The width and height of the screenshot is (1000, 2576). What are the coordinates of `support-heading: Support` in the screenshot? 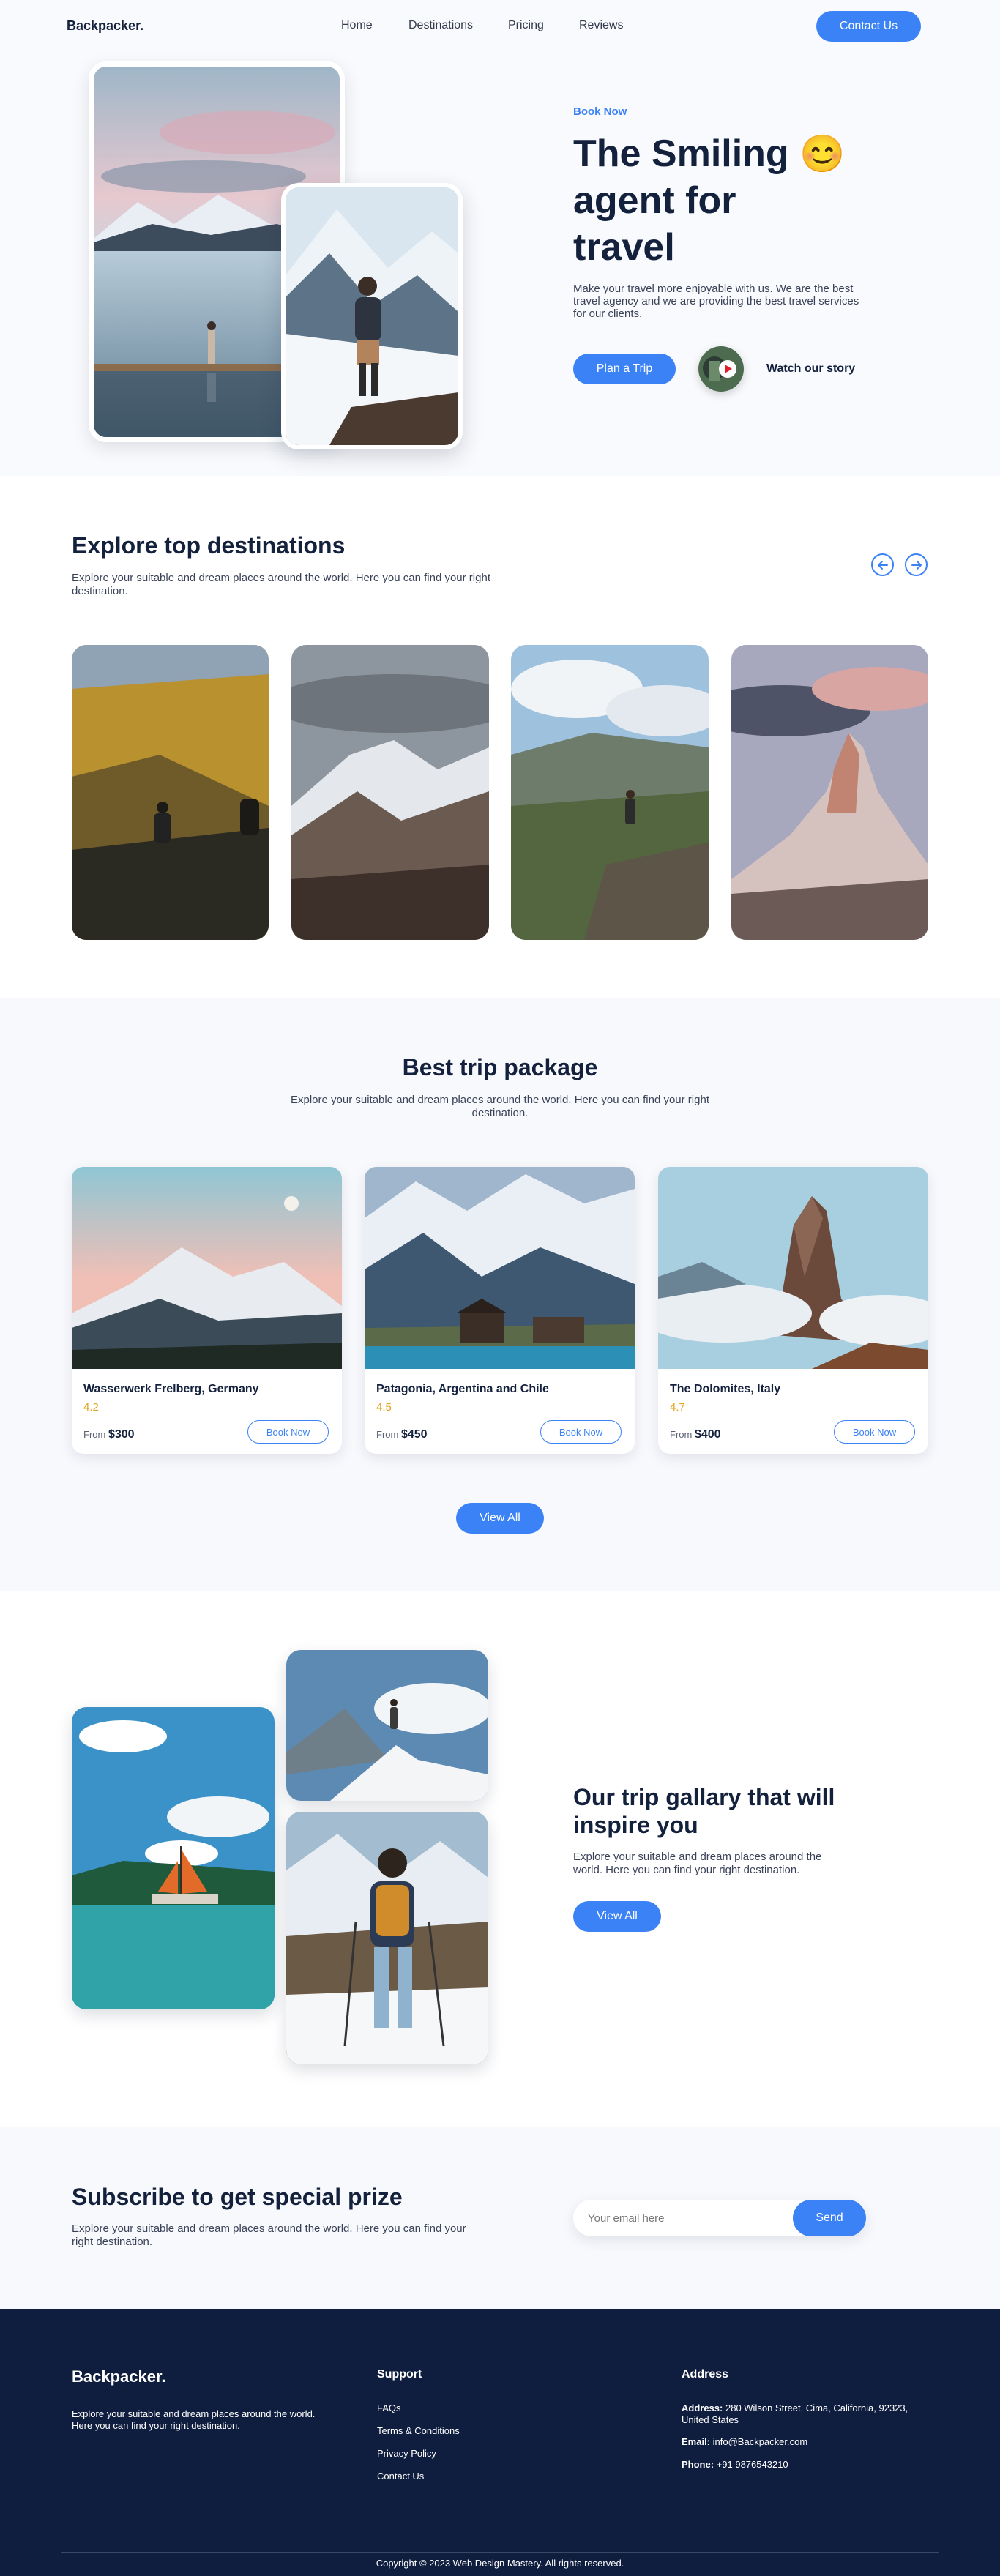 It's located at (399, 2374).